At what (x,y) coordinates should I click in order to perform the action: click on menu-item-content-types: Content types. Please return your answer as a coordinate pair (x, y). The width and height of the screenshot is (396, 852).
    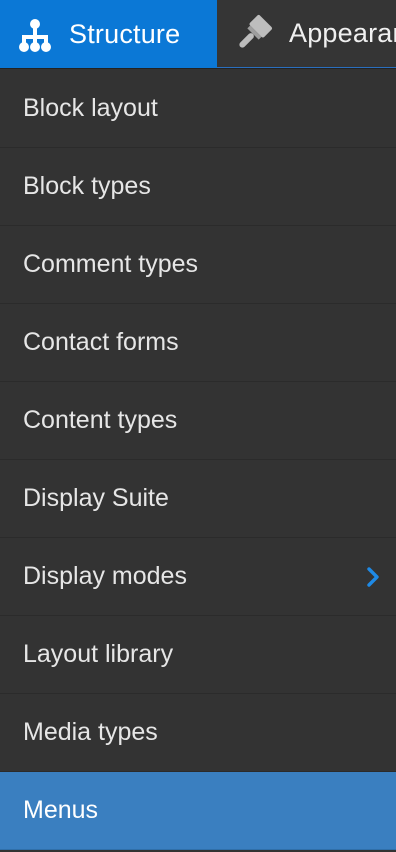
    Looking at the image, I should click on (198, 421).